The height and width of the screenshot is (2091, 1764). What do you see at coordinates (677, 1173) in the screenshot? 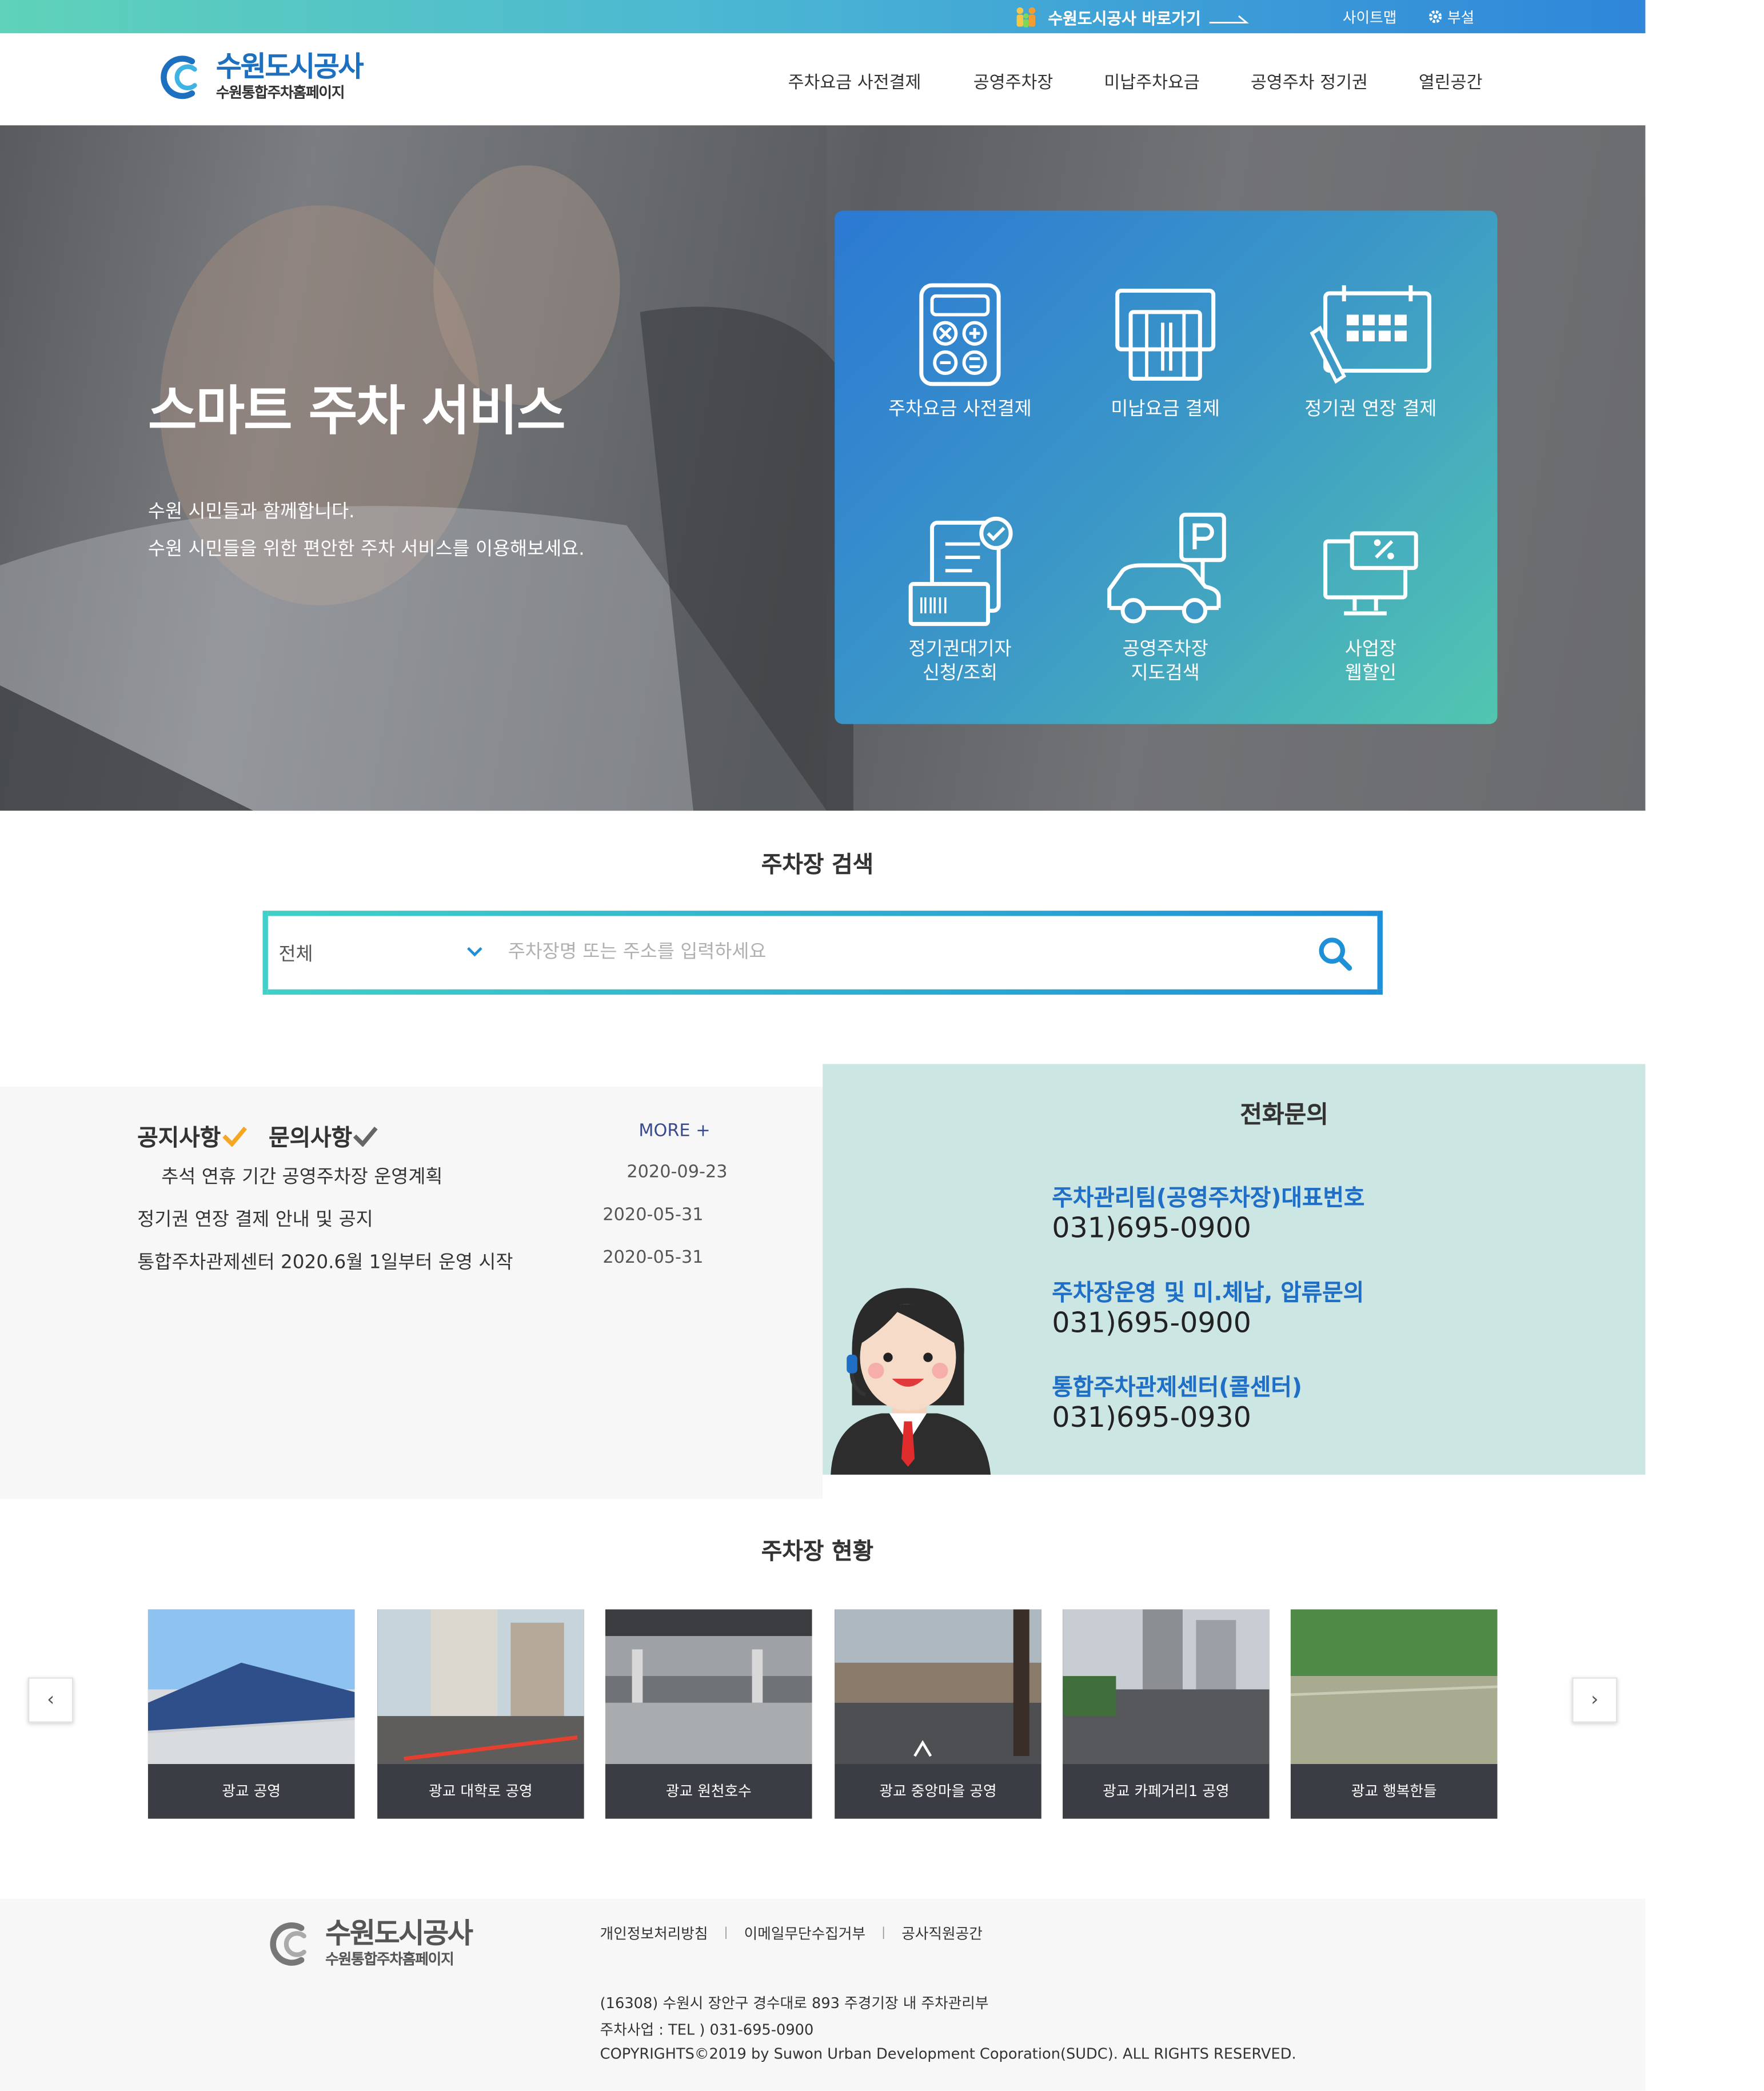
I see `notice-item-date: 2020-09-23` at bounding box center [677, 1173].